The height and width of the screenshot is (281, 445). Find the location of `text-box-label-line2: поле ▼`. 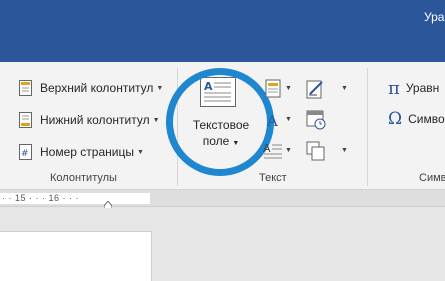

text-box-label-line2: поле ▼ is located at coordinates (221, 141).